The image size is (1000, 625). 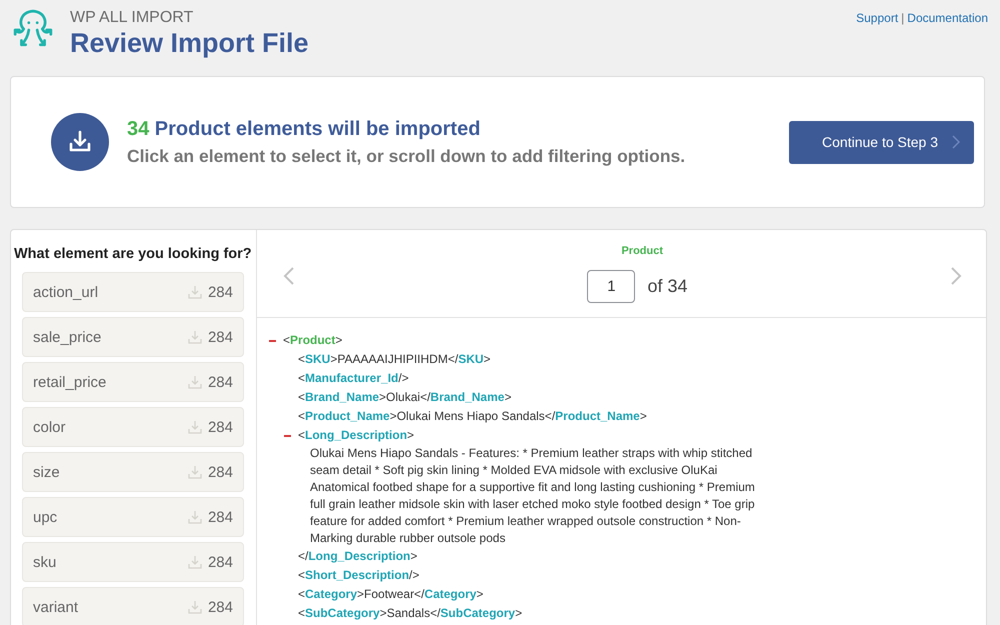 What do you see at coordinates (877, 18) in the screenshot?
I see `header-link: Support` at bounding box center [877, 18].